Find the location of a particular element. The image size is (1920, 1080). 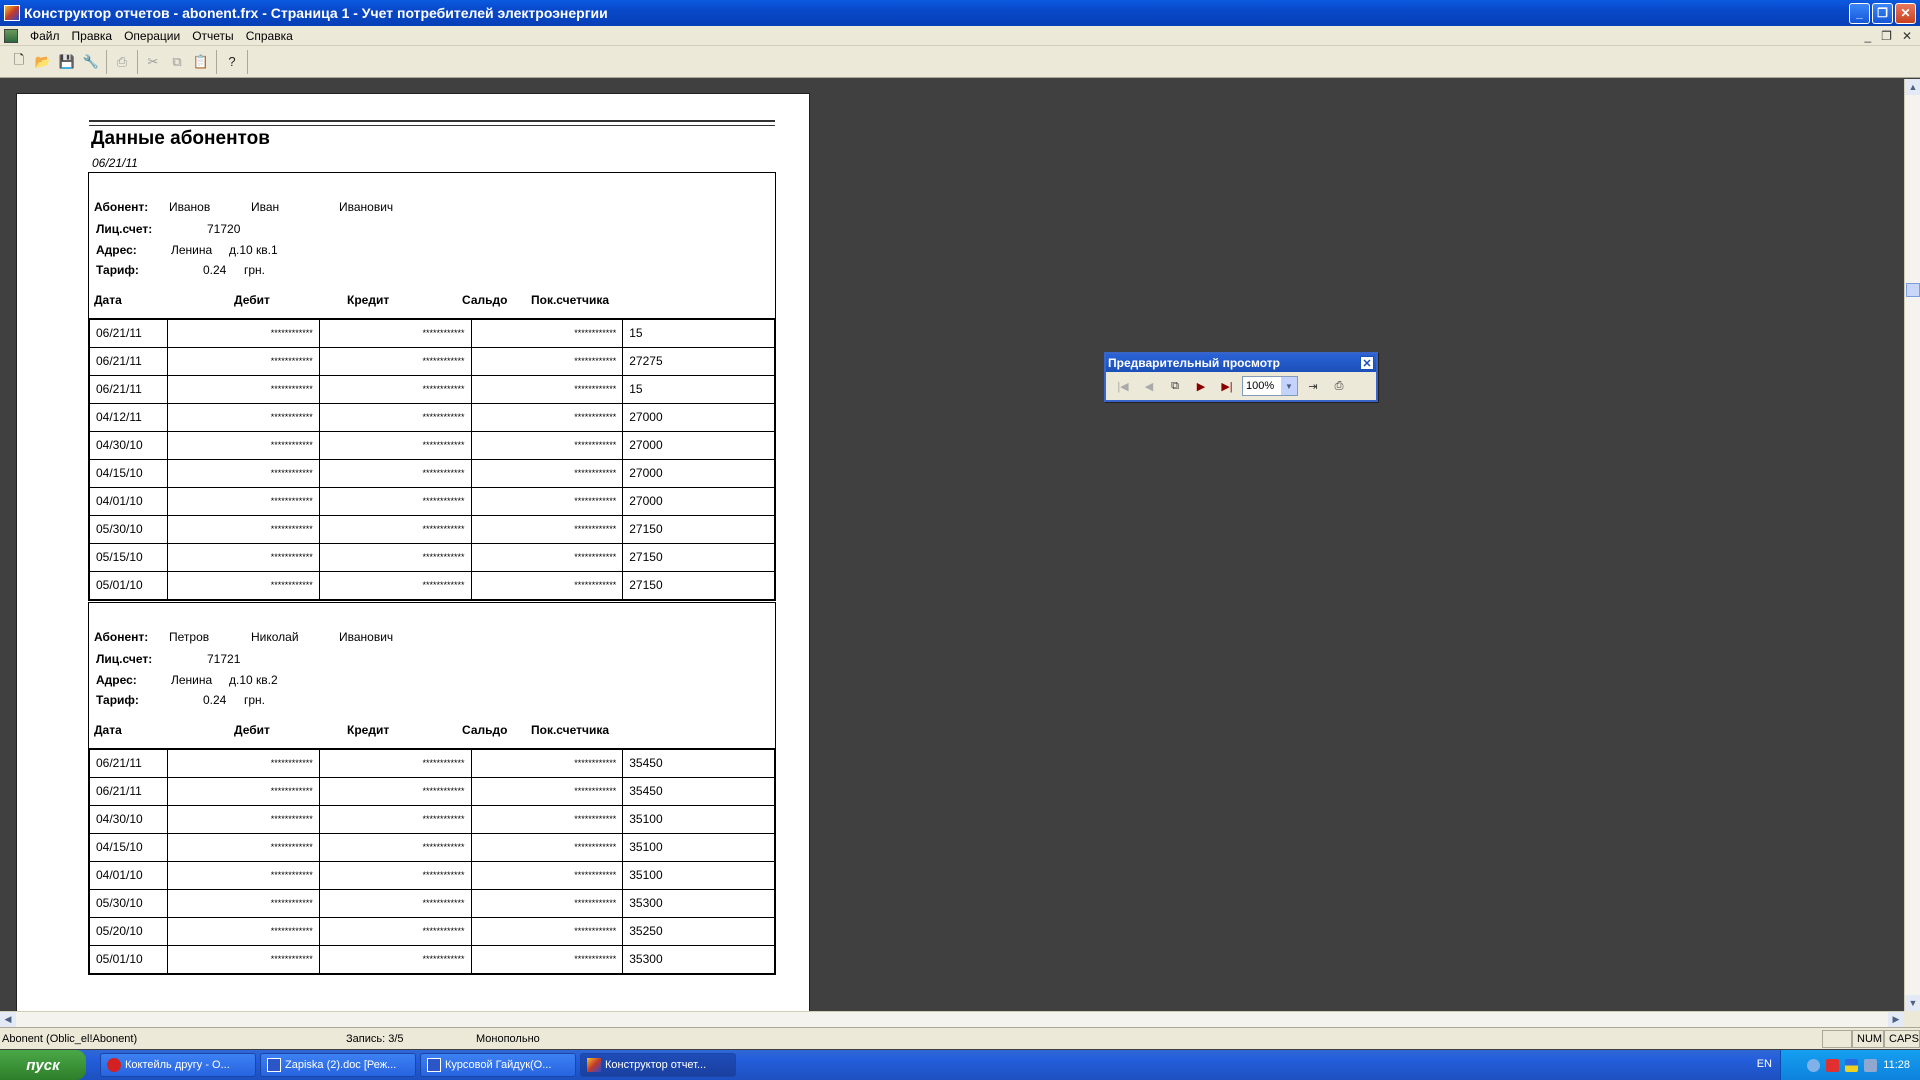

flag-icon is located at coordinates (1852, 1065).